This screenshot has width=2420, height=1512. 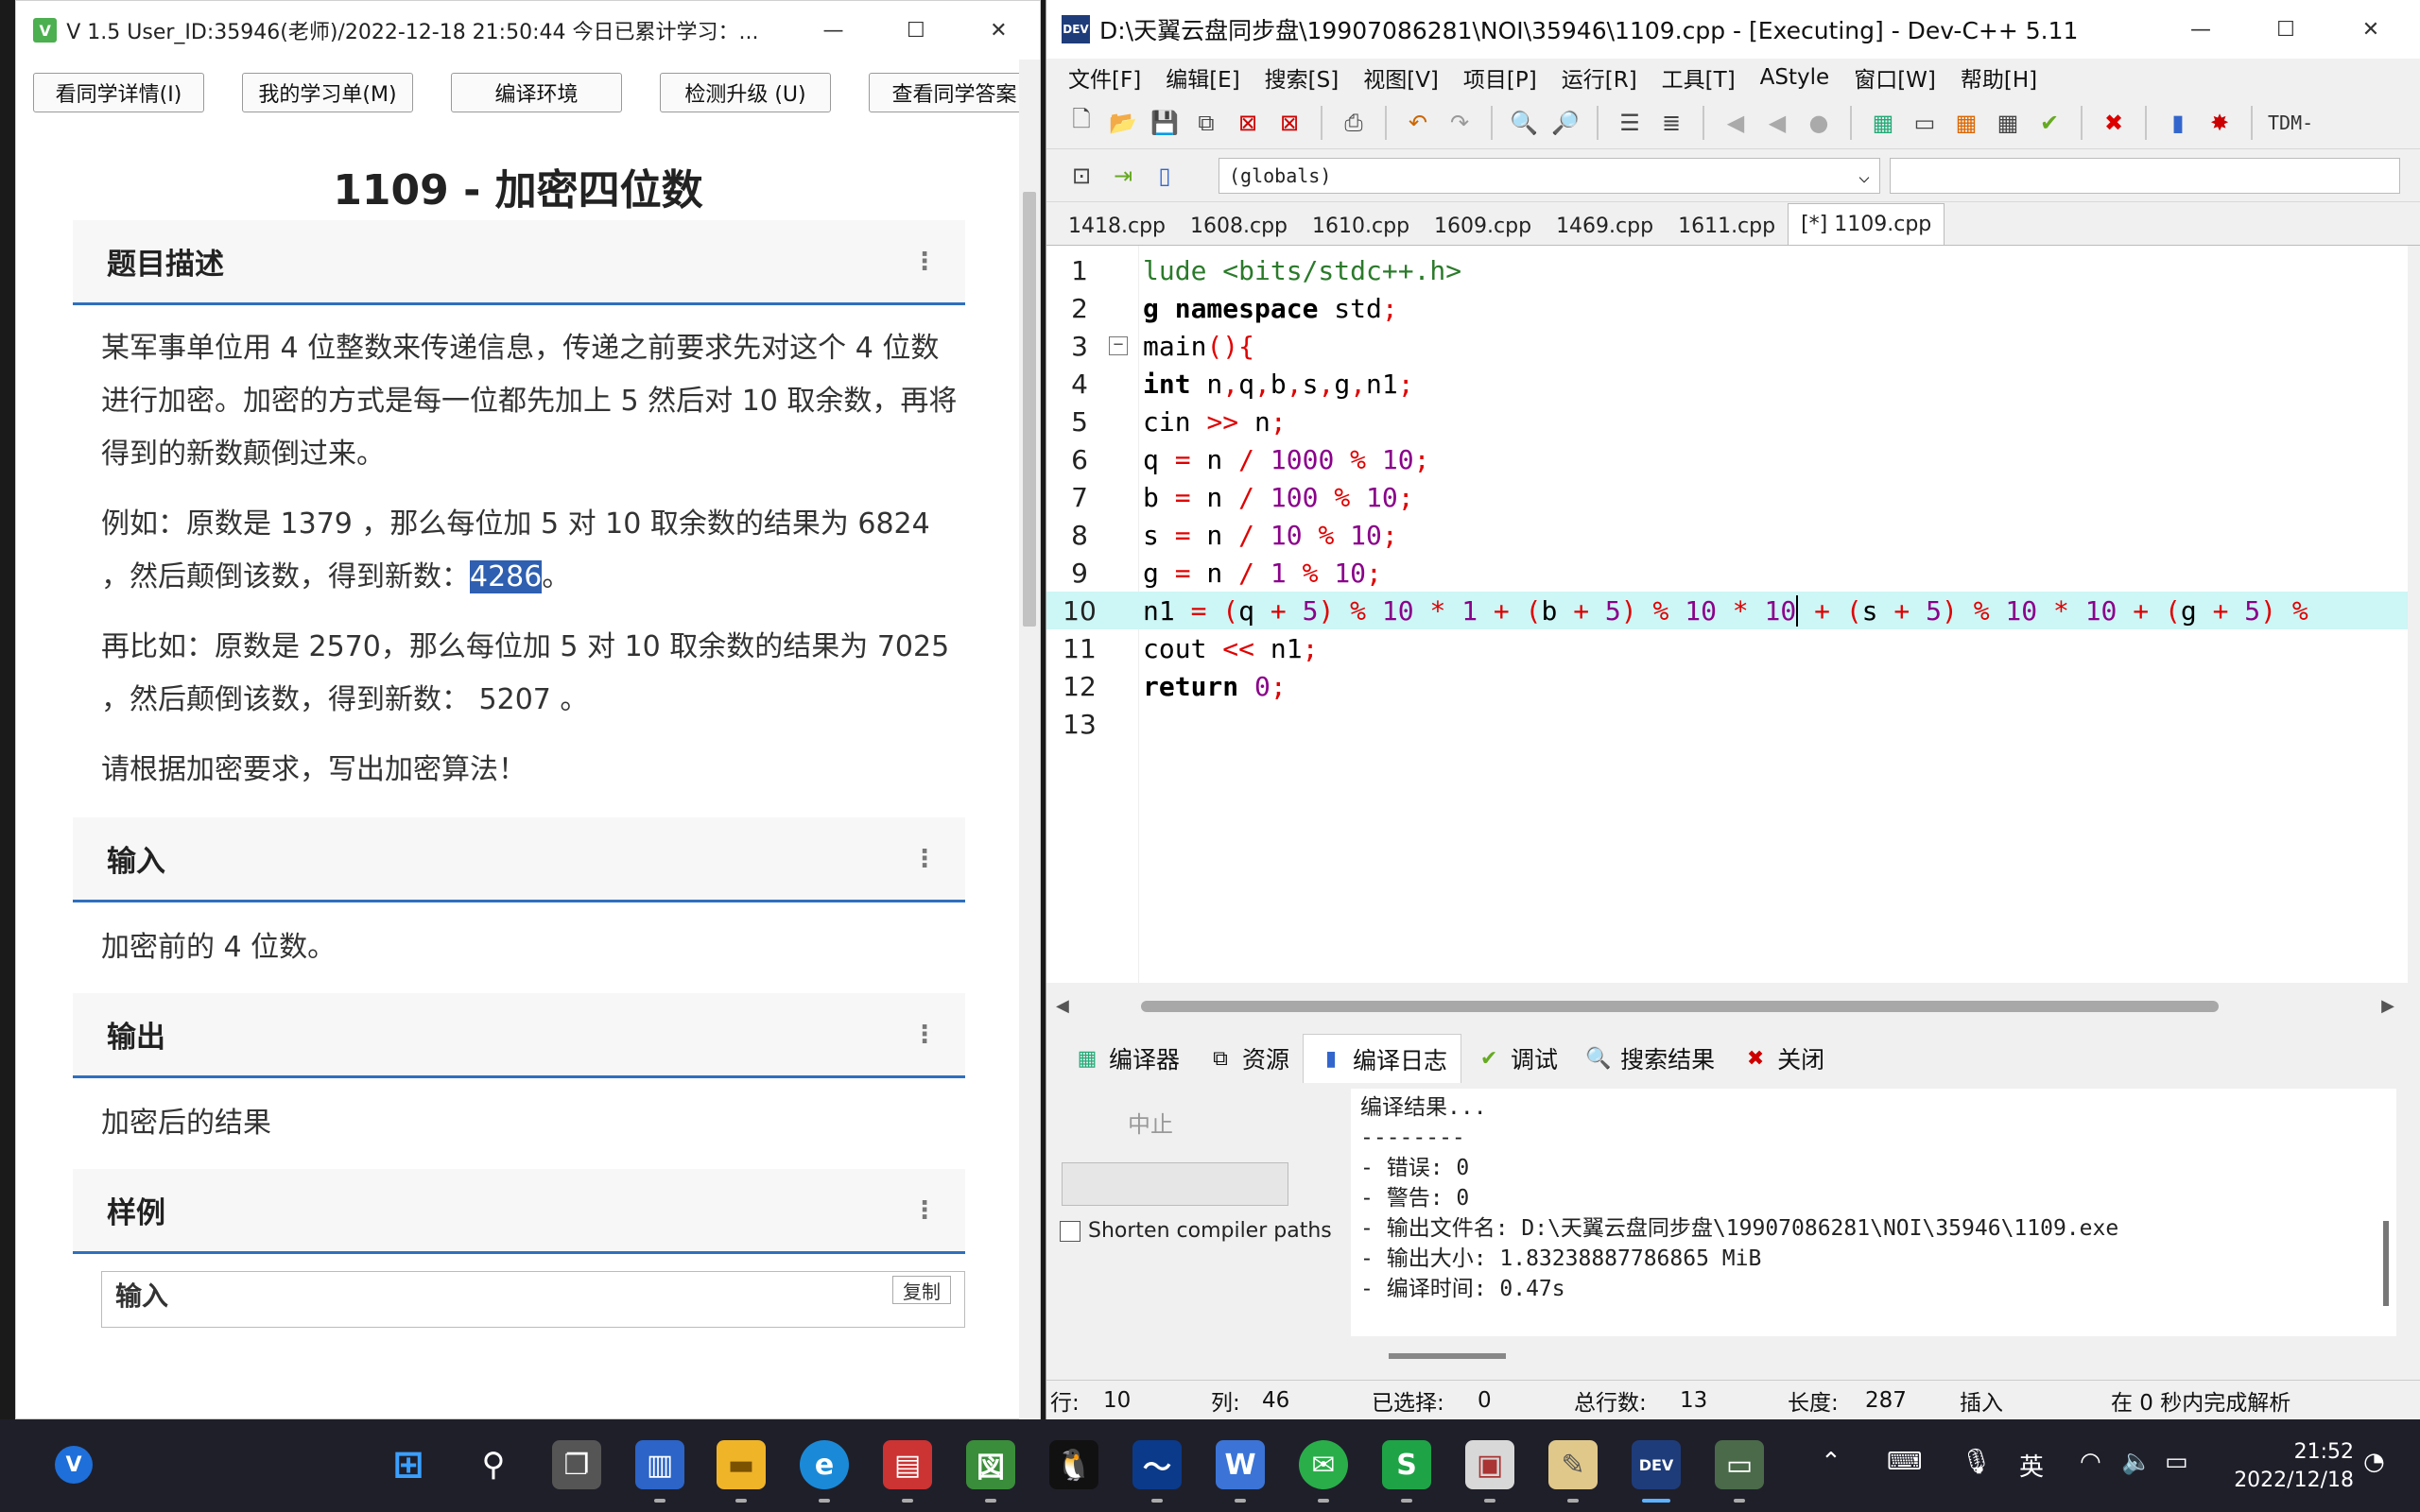 I want to click on run-icon: ▭, so click(x=1925, y=123).